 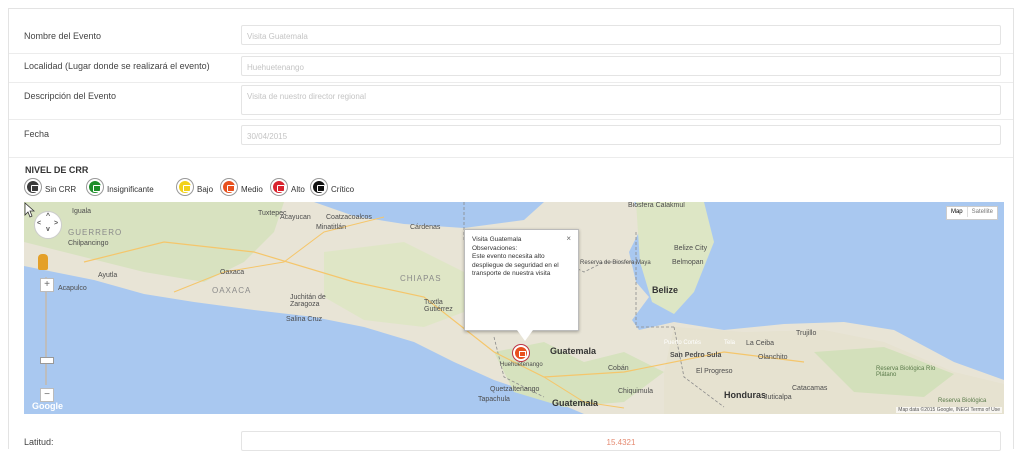 What do you see at coordinates (497, 239) in the screenshot?
I see `info-window-title: Visita Guatemala` at bounding box center [497, 239].